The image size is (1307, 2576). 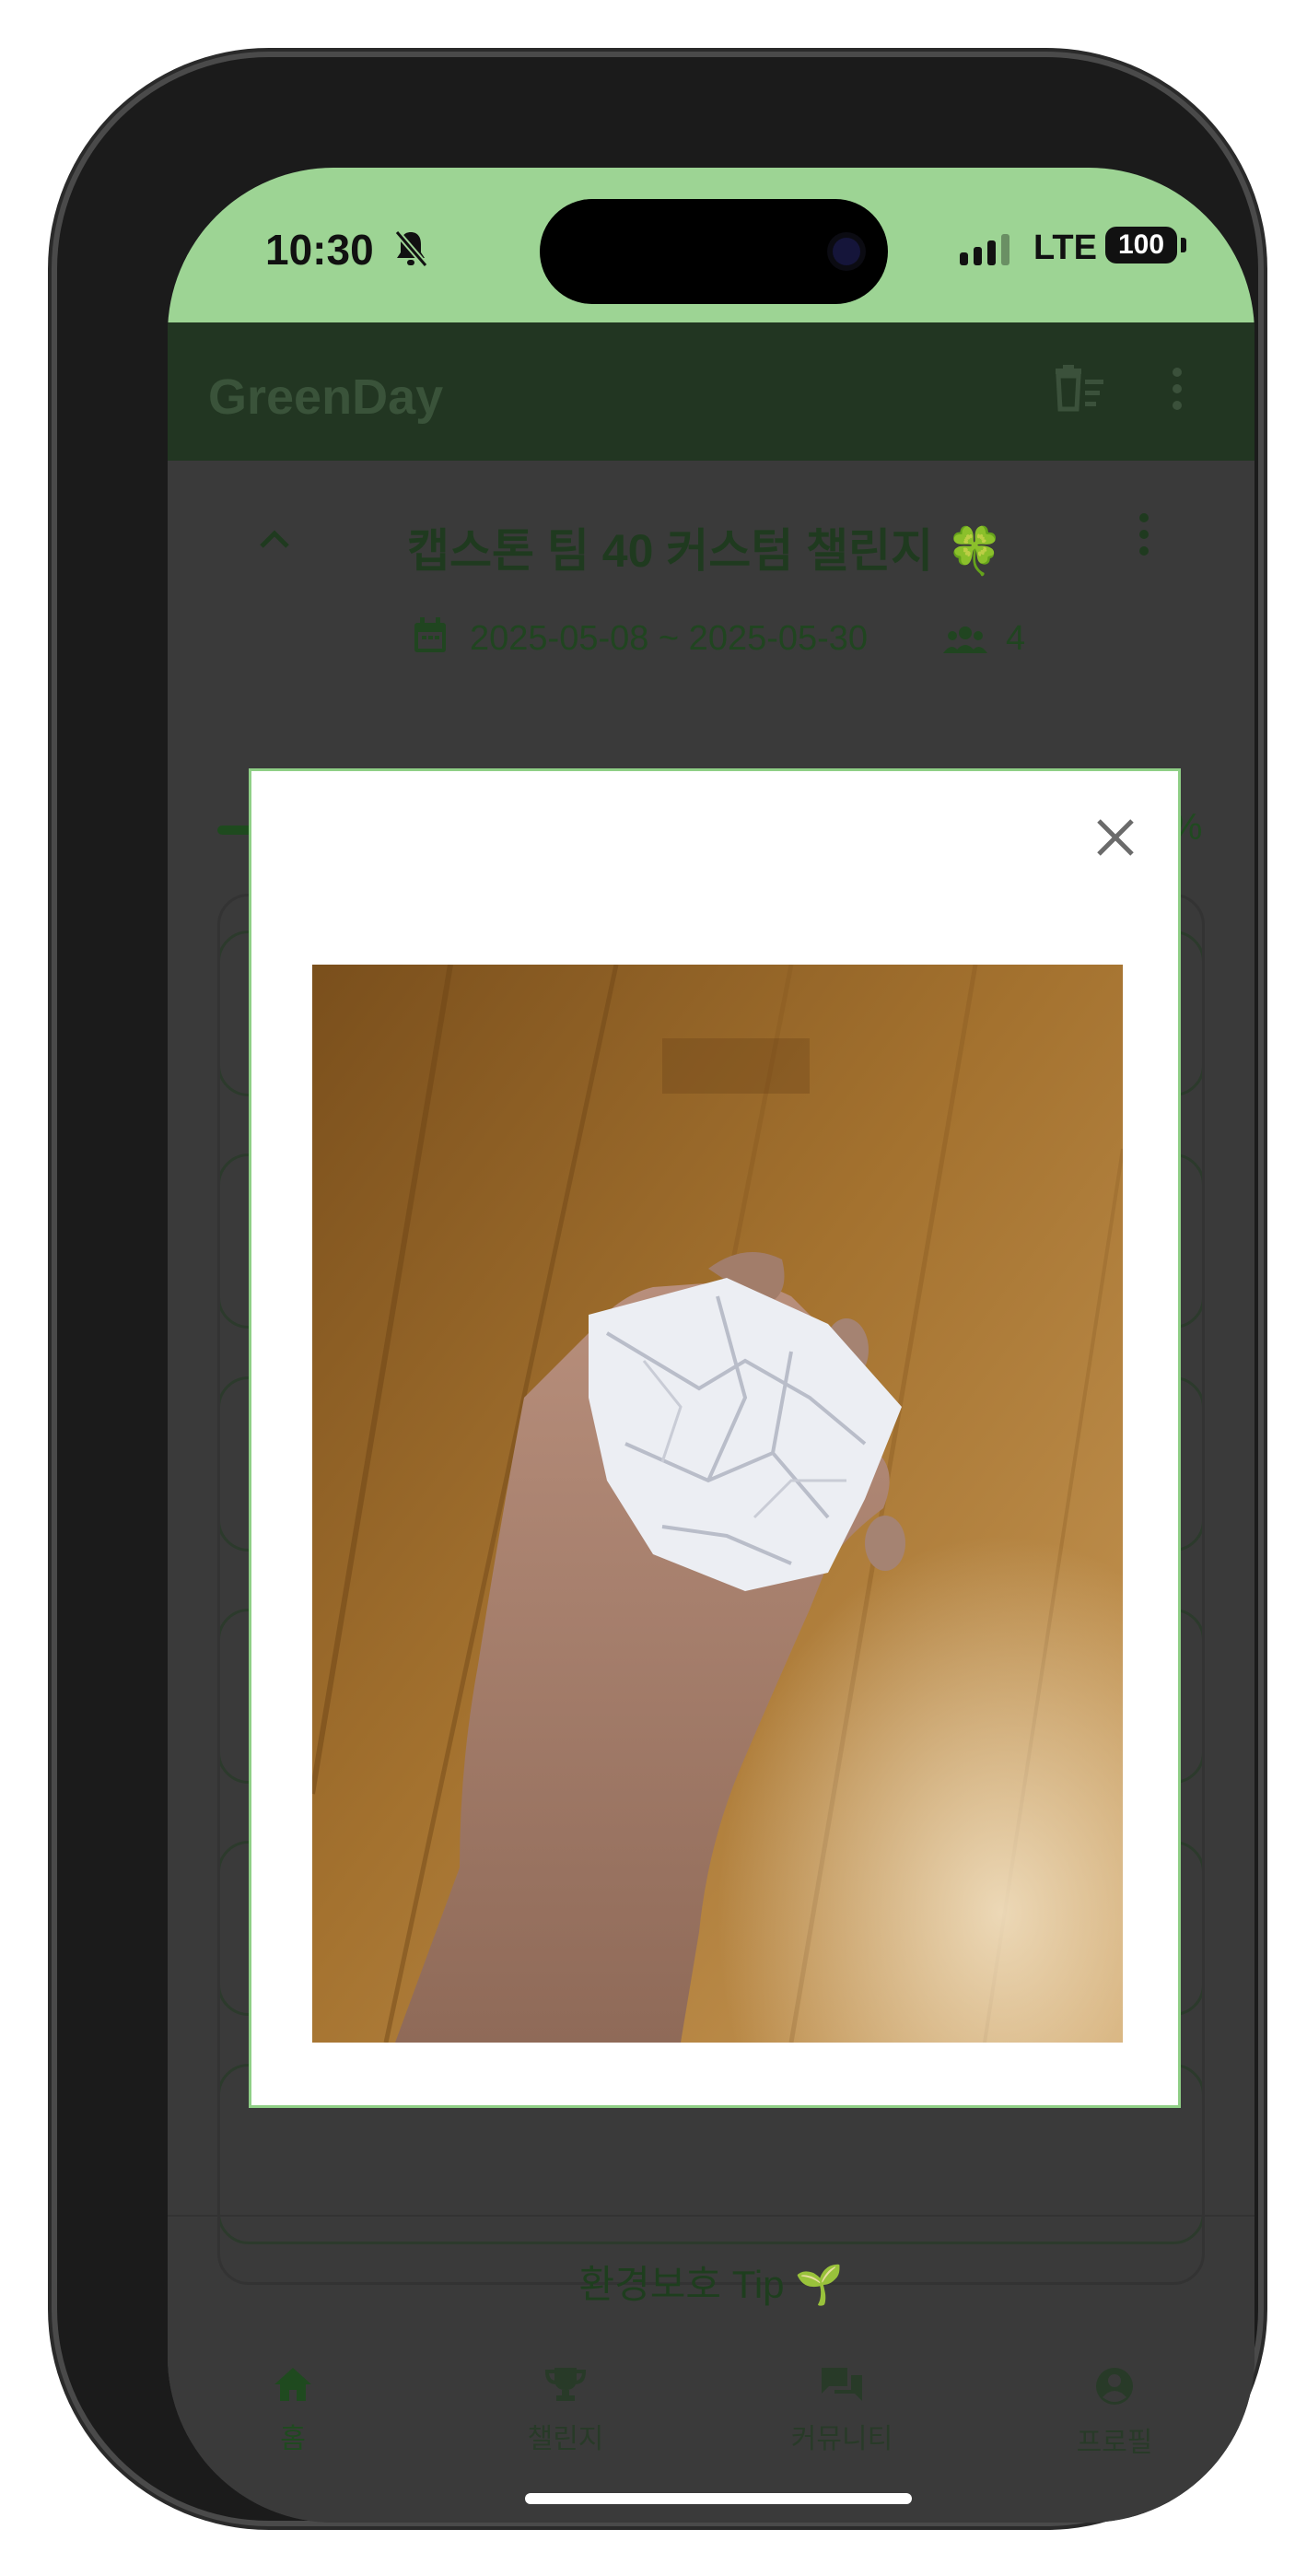 What do you see at coordinates (842, 2439) in the screenshot?
I see `nav-label-community: 커뮤니티` at bounding box center [842, 2439].